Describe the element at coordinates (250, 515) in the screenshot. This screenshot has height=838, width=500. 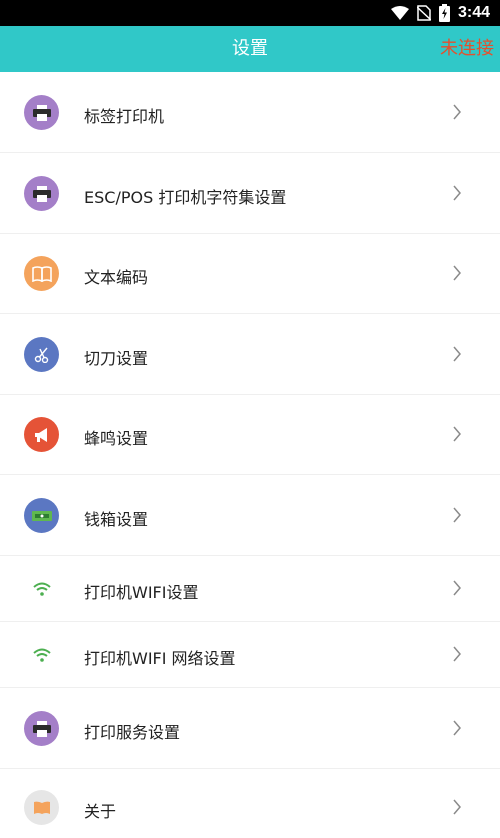
I see `settings-item-cash-drawer: 钱箱设置` at that location.